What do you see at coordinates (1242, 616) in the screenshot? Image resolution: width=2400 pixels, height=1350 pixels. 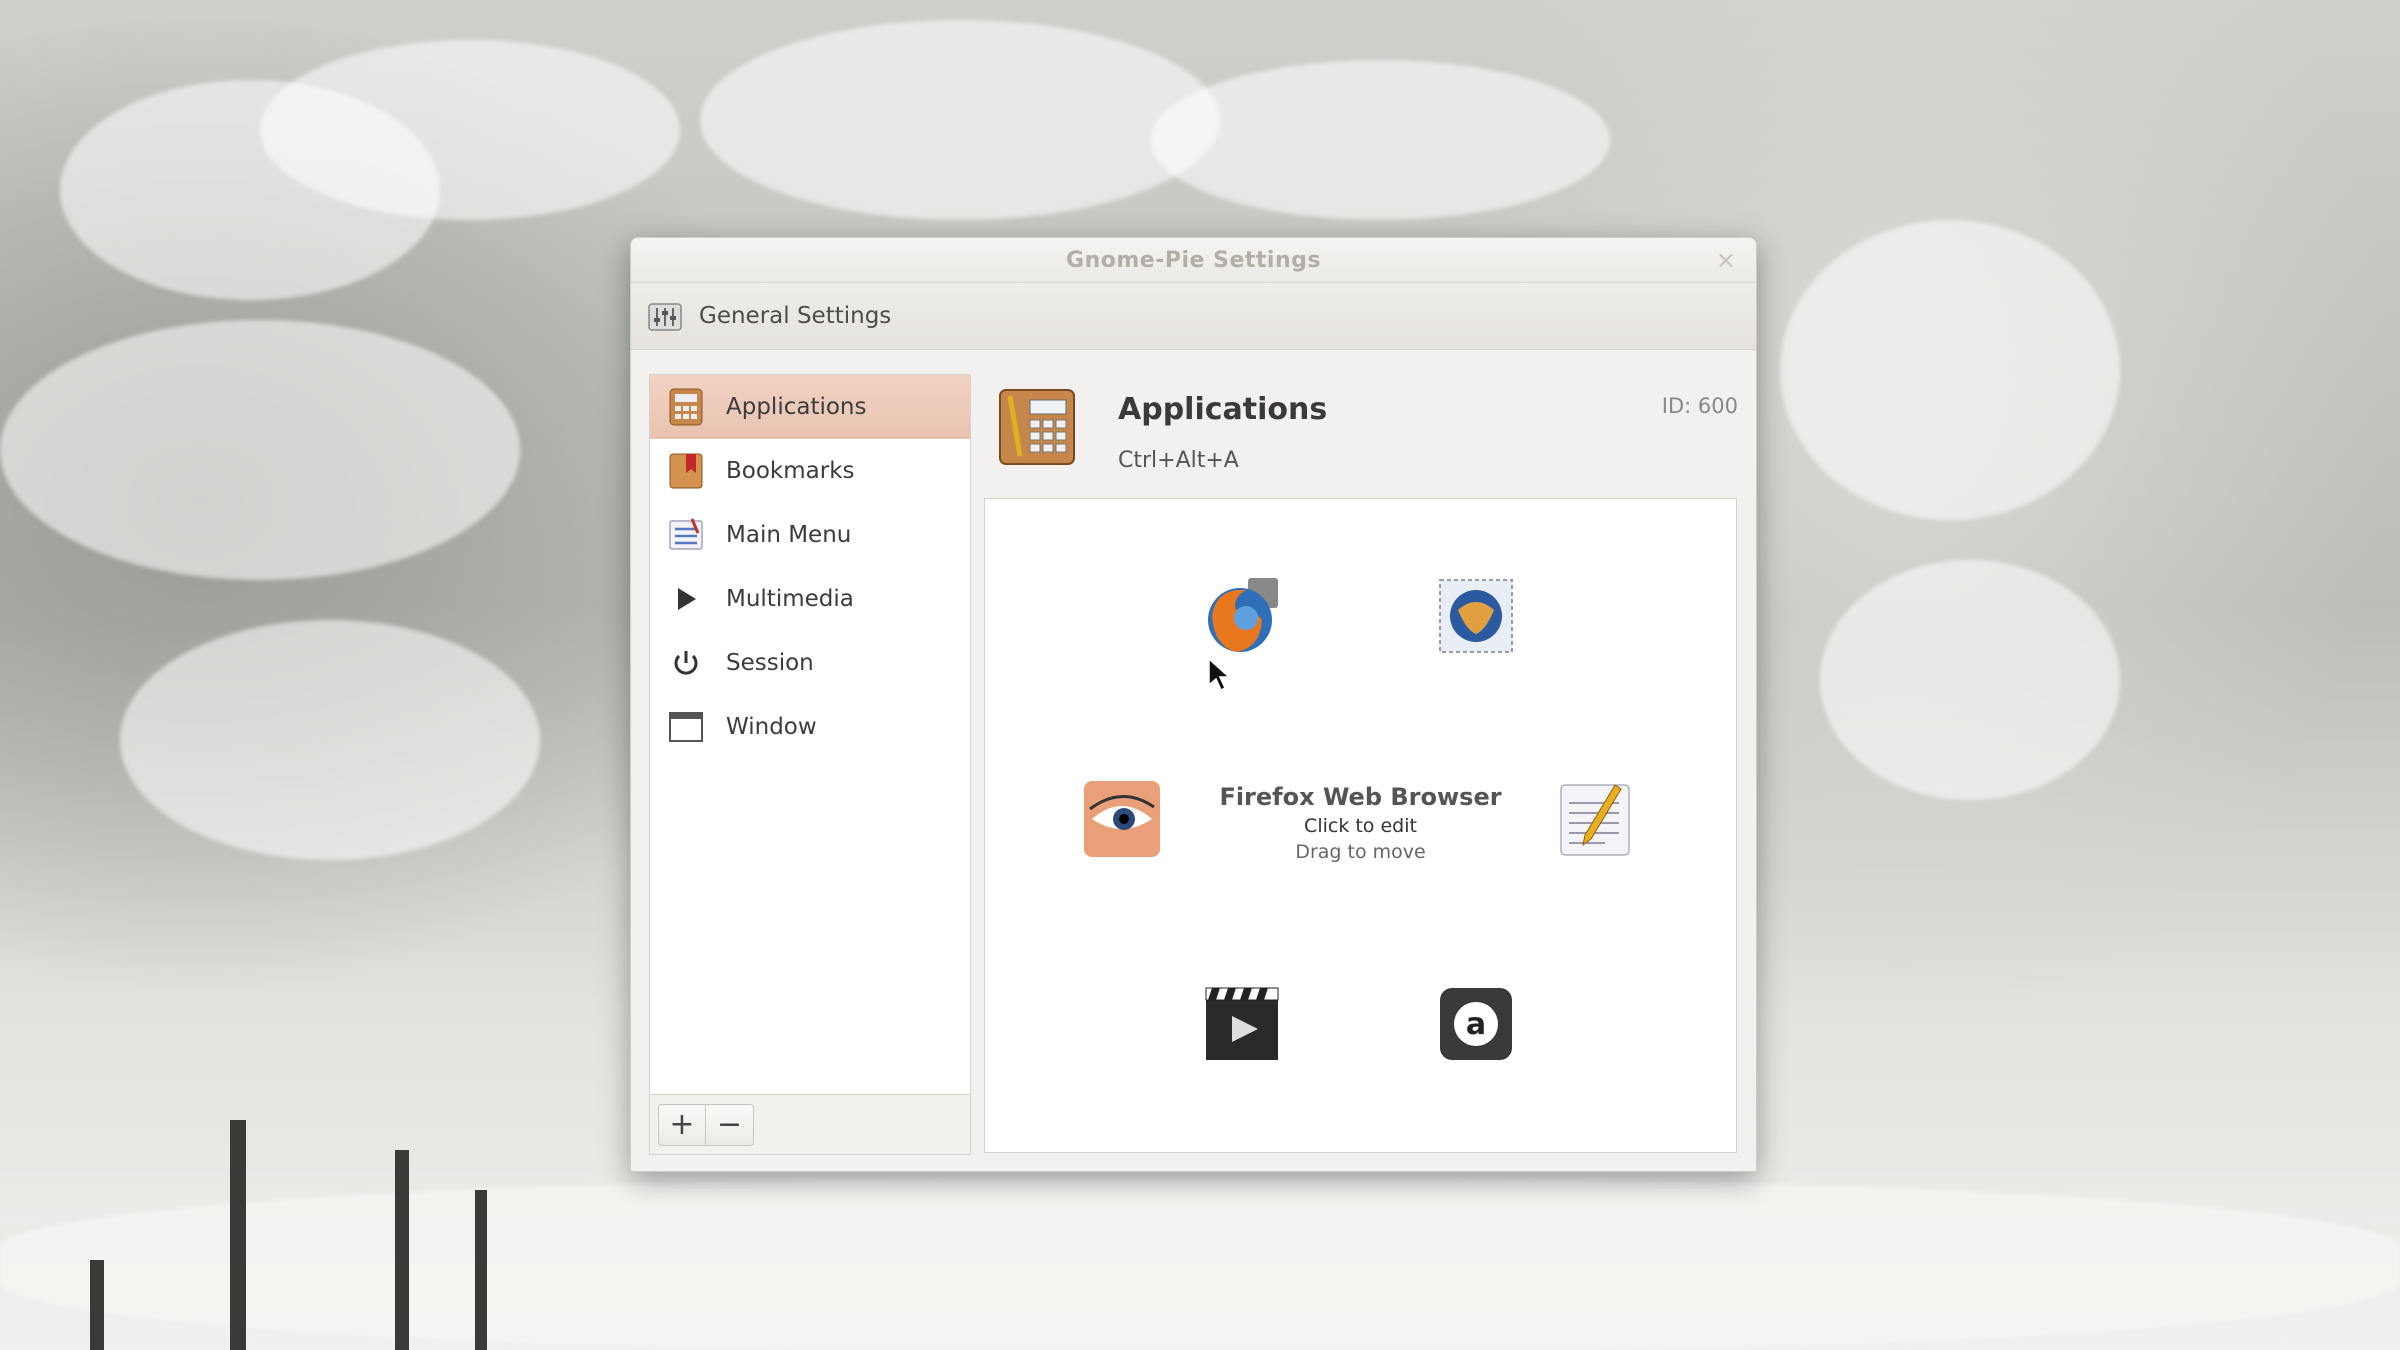 I see `firefox-icon` at bounding box center [1242, 616].